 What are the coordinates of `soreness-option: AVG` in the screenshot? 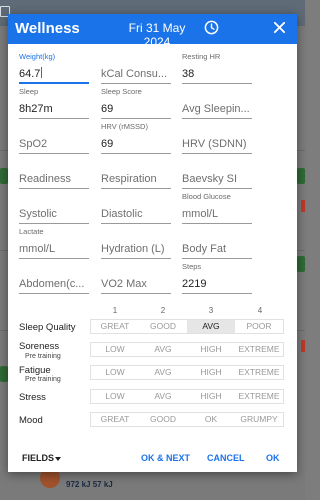 It's located at (163, 349).